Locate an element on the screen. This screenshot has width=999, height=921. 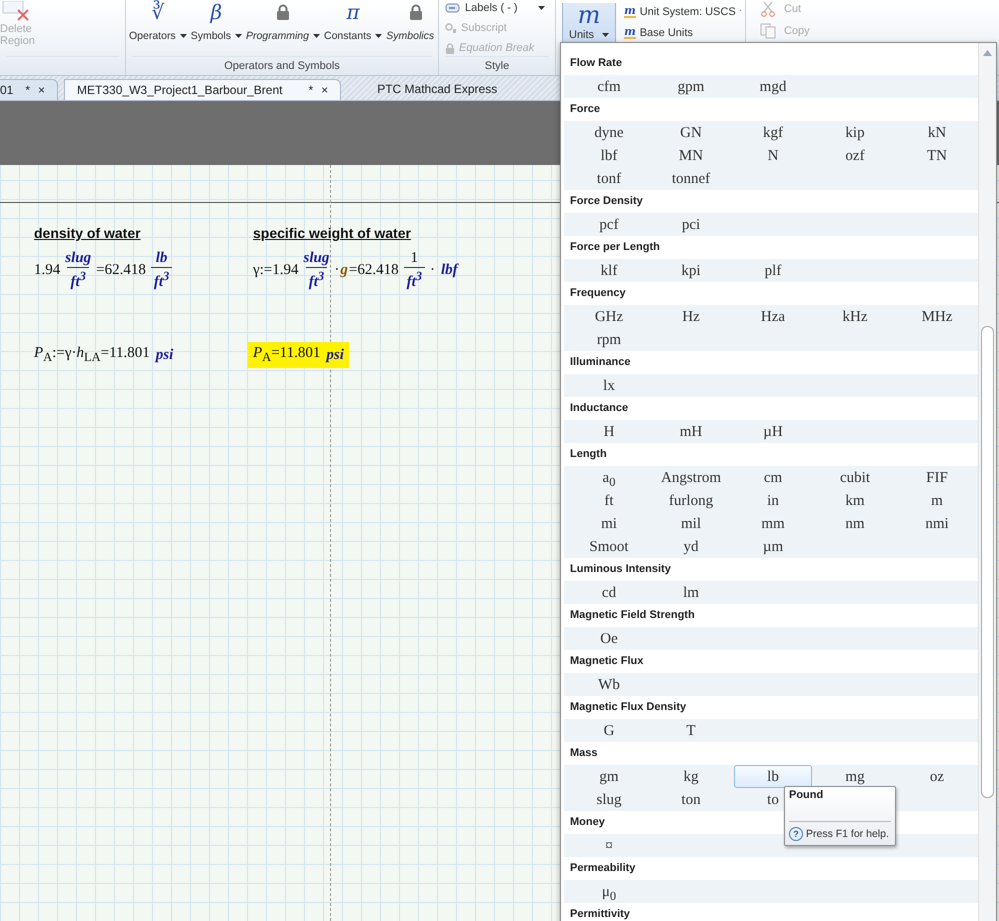
unit-item: kip is located at coordinates (855, 132).